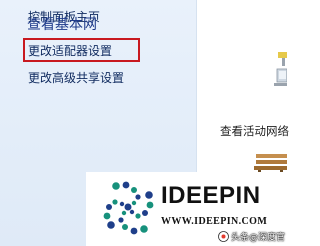 This screenshot has width=320, height=246. What do you see at coordinates (223, 236) in the screenshot?
I see `toutiao-watermark-icon` at bounding box center [223, 236].